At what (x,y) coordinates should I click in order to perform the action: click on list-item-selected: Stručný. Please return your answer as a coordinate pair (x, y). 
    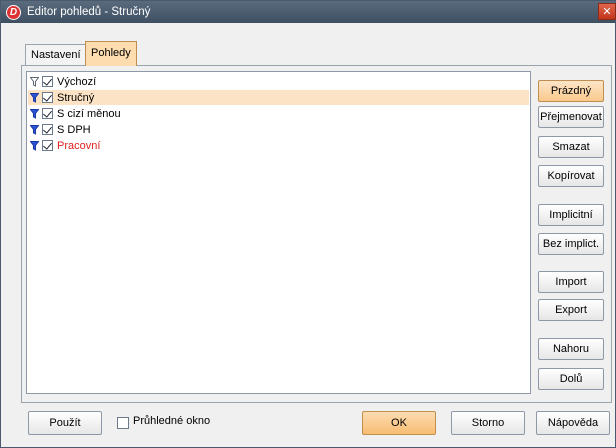
    Looking at the image, I should click on (278, 97).